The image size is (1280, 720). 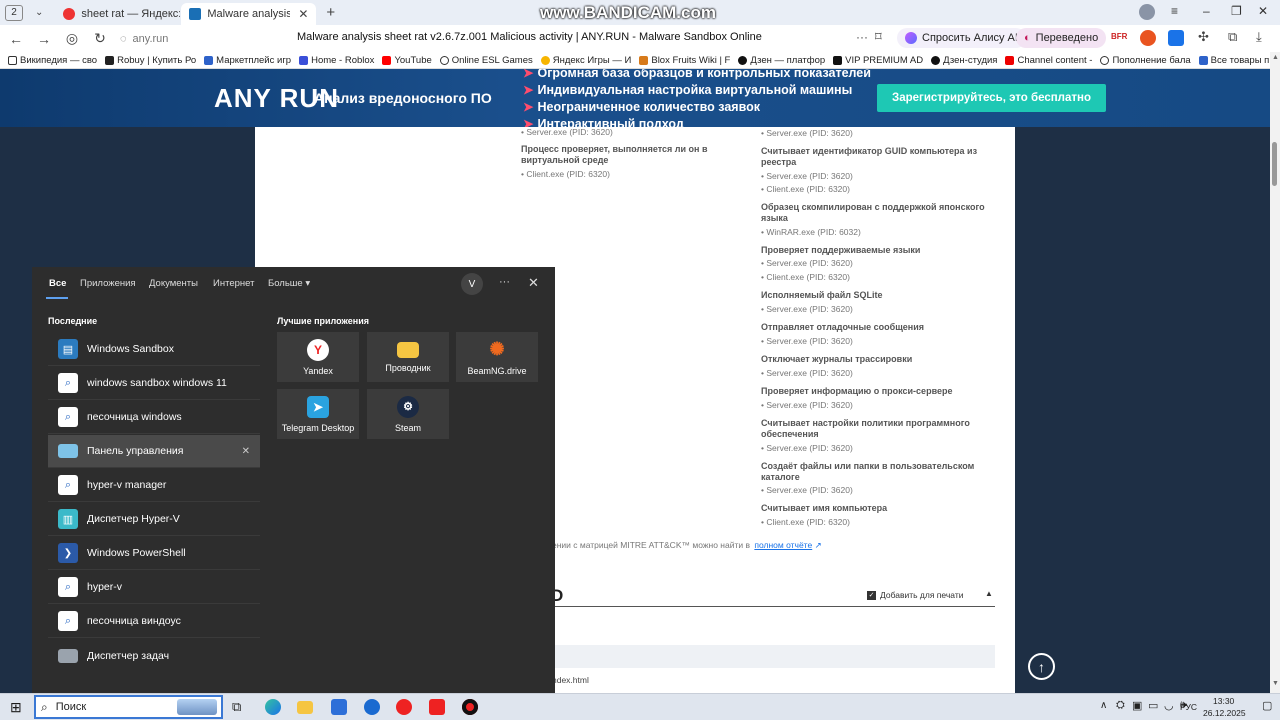 What do you see at coordinates (303, 14) in the screenshot?
I see `close-tab-icon: ✕` at bounding box center [303, 14].